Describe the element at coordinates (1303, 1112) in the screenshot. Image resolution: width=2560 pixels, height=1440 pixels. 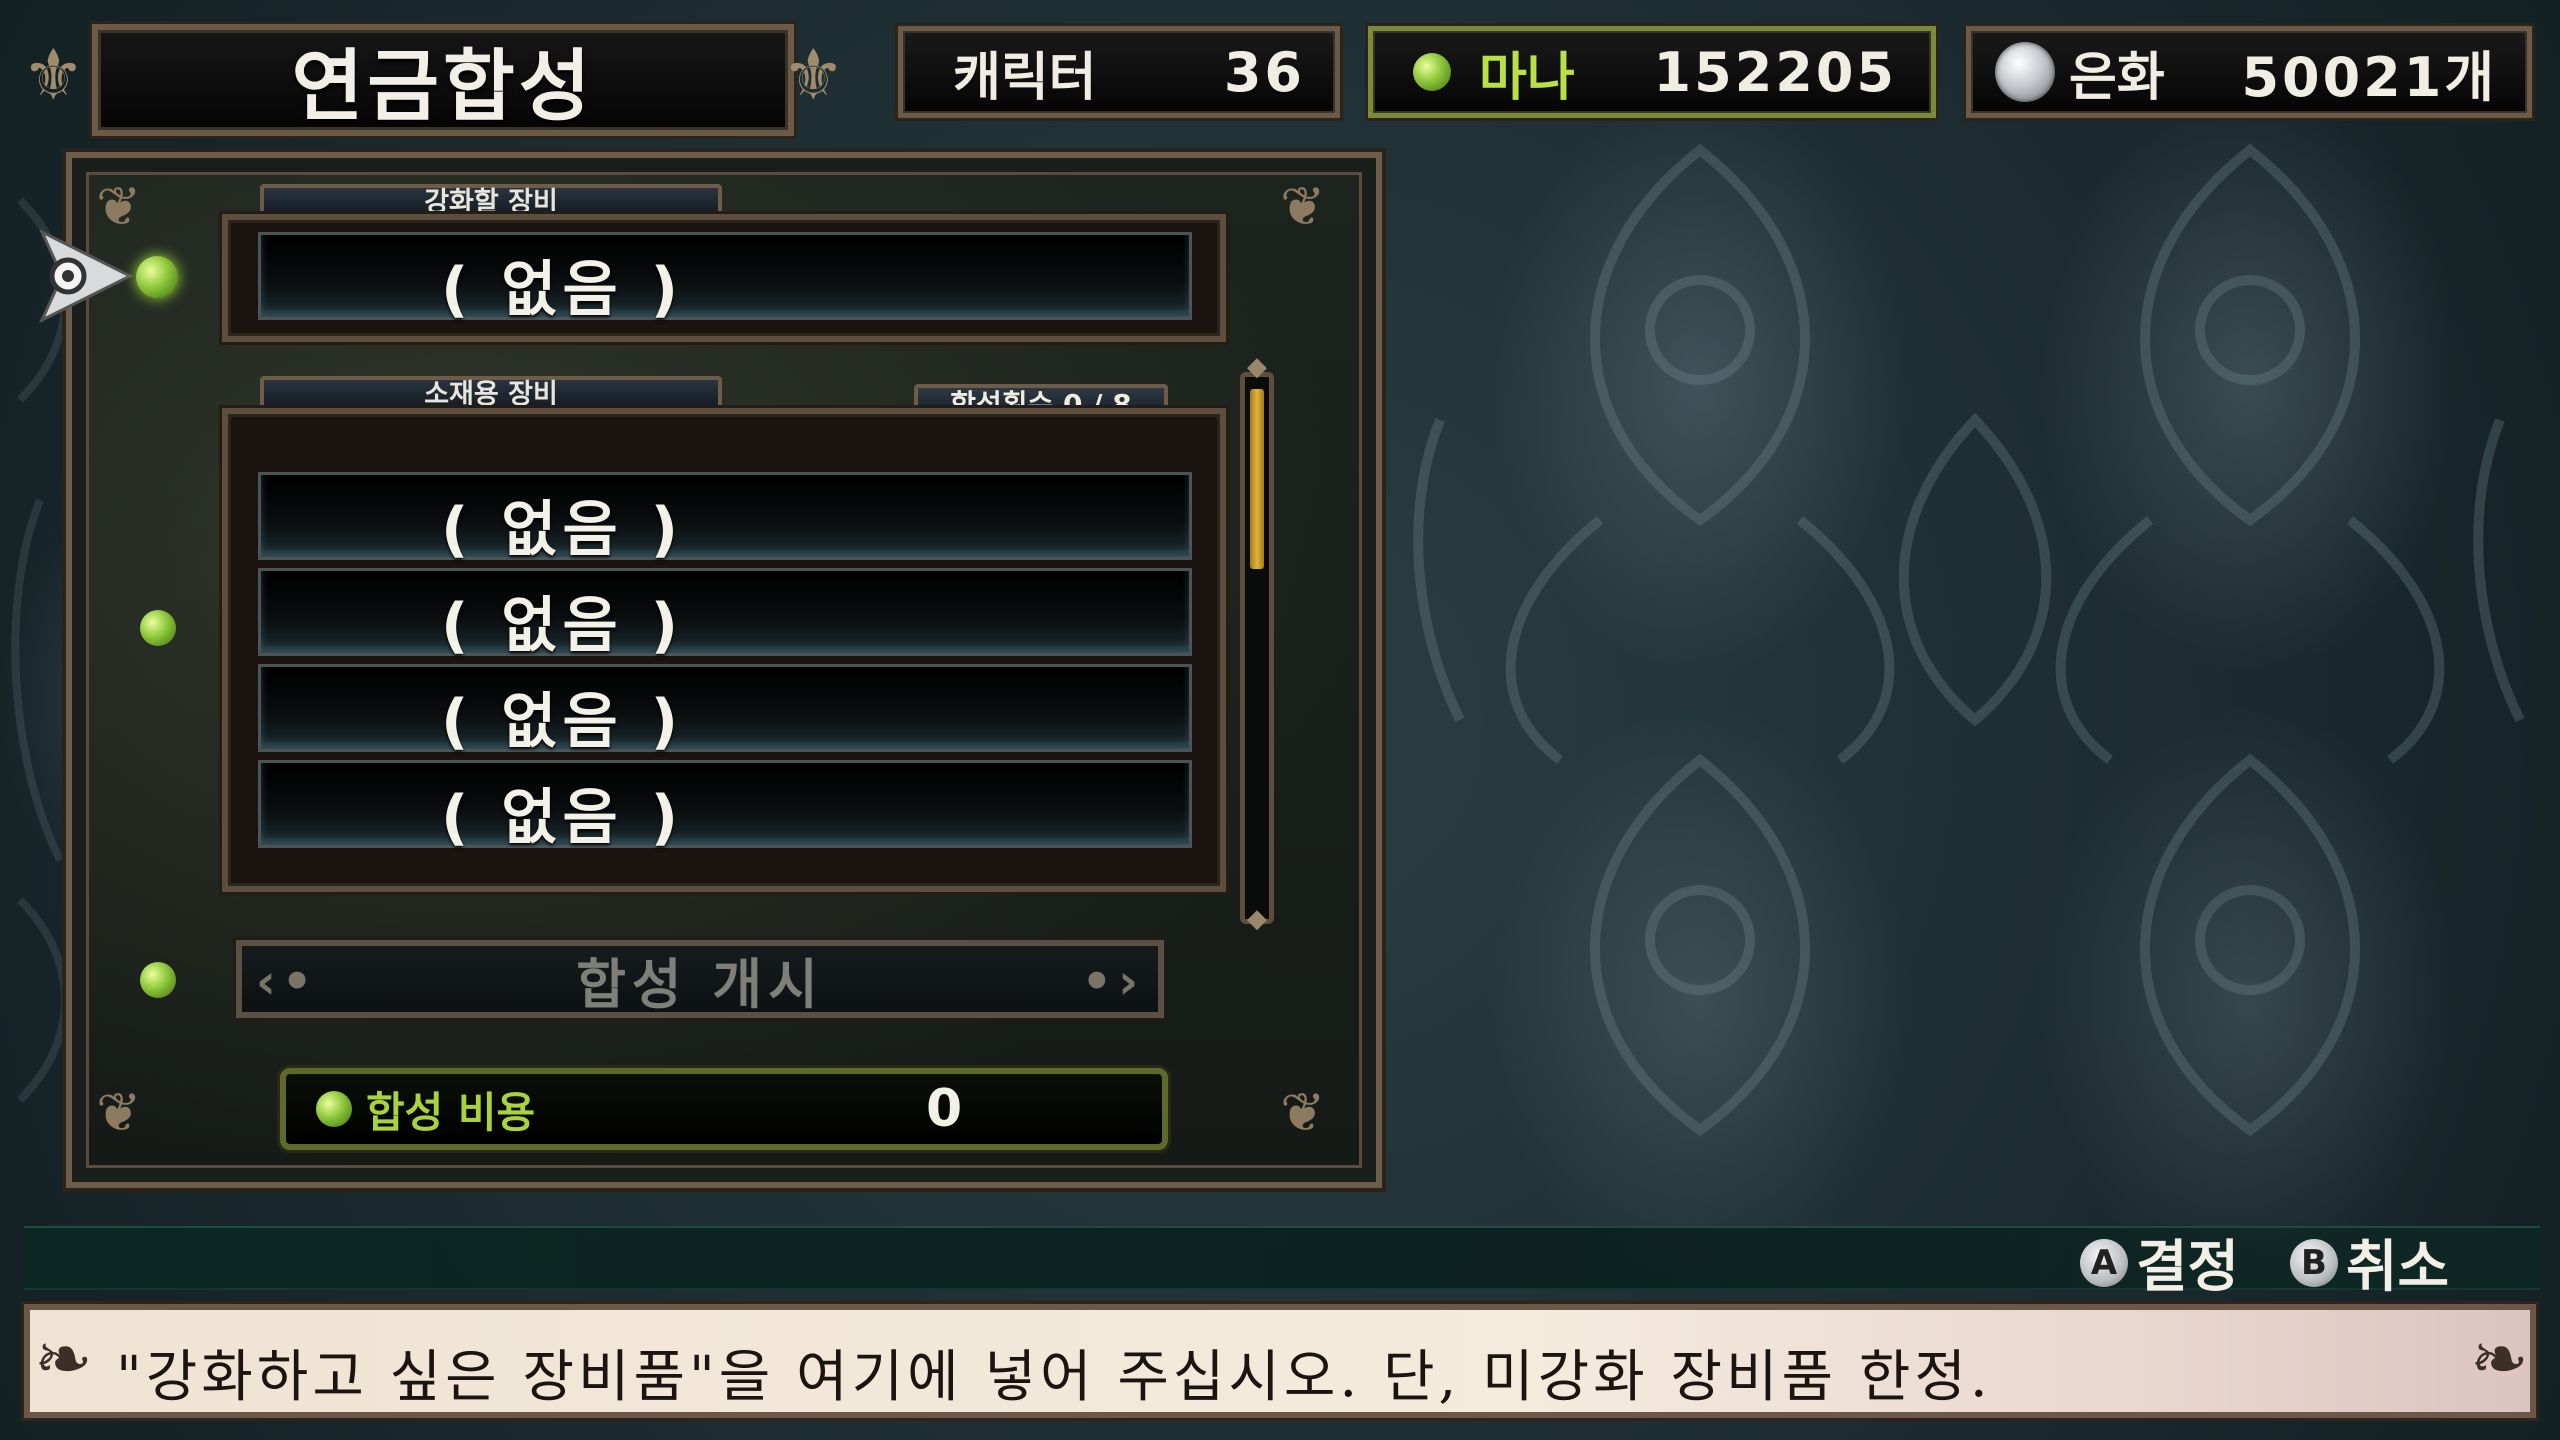
I see `corner-ornament-br: ❦` at that location.